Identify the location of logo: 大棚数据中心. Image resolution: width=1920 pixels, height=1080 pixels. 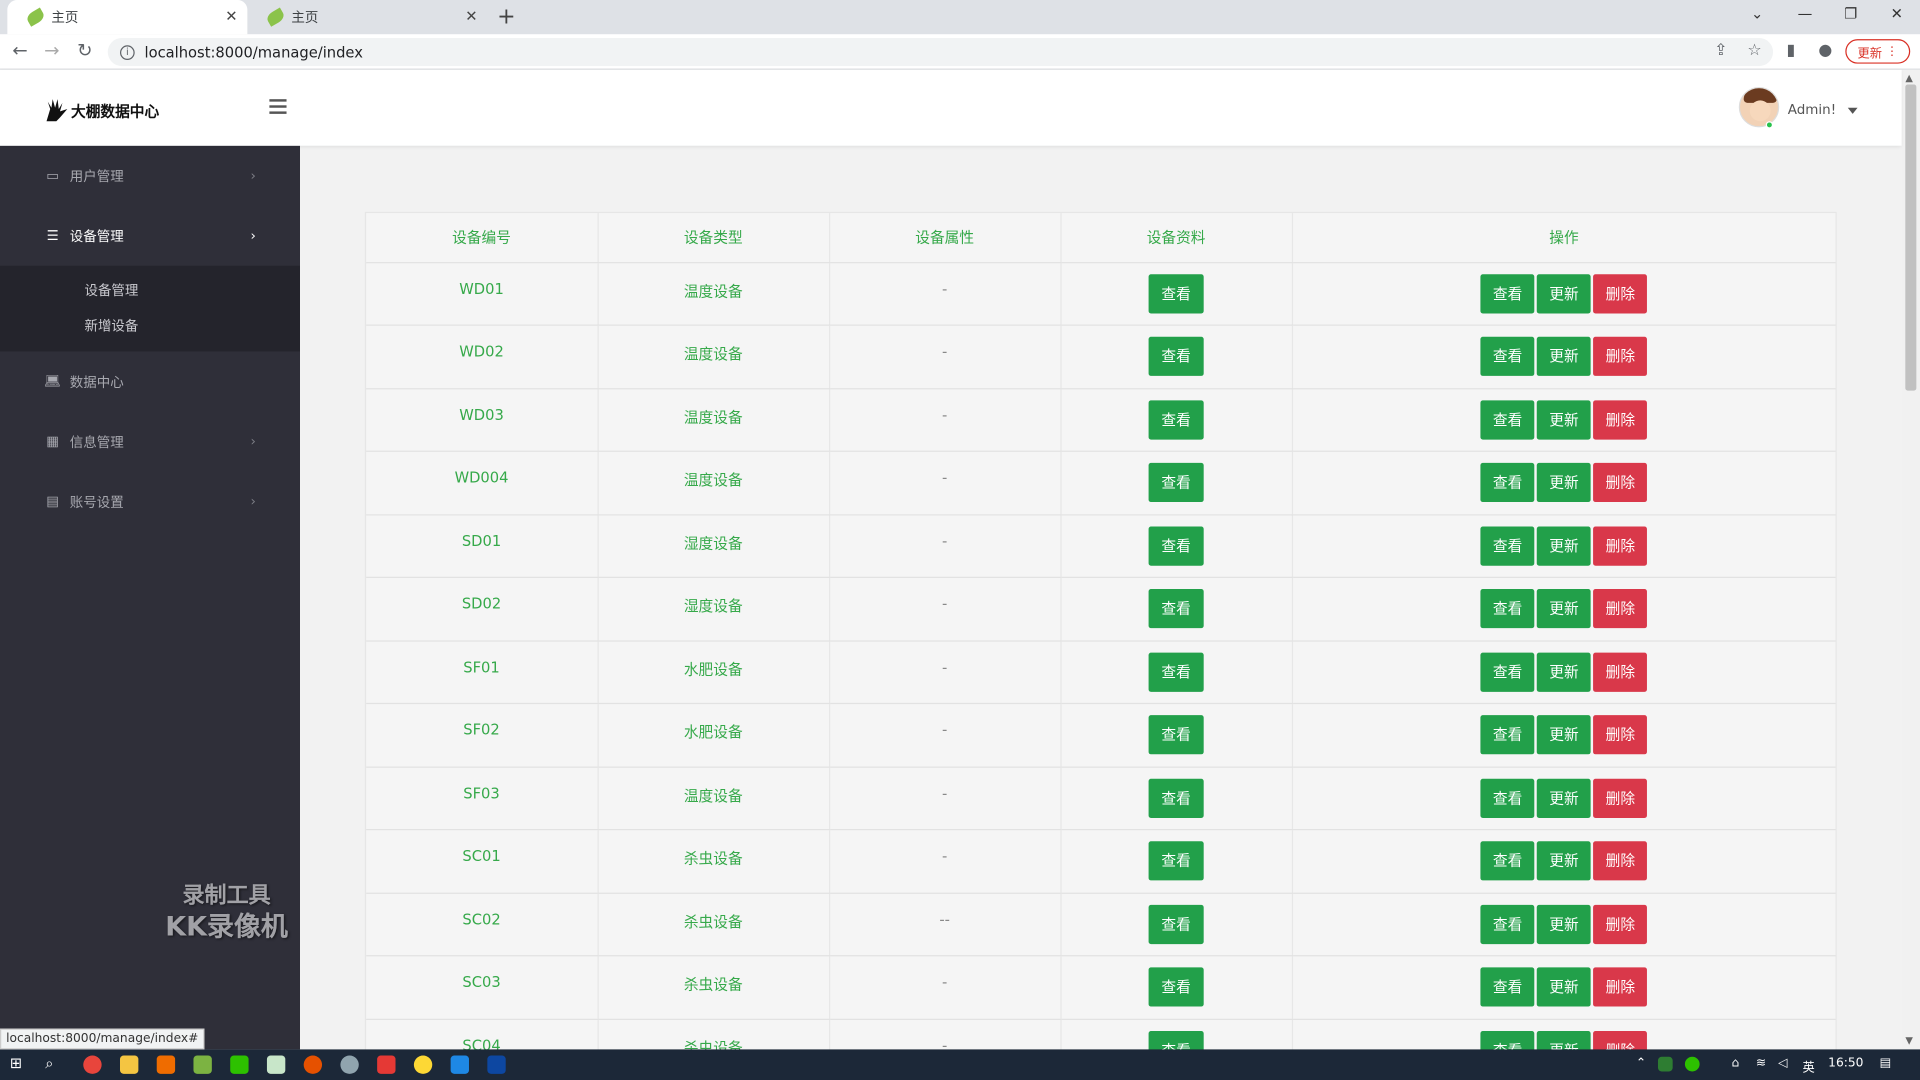
(101, 110).